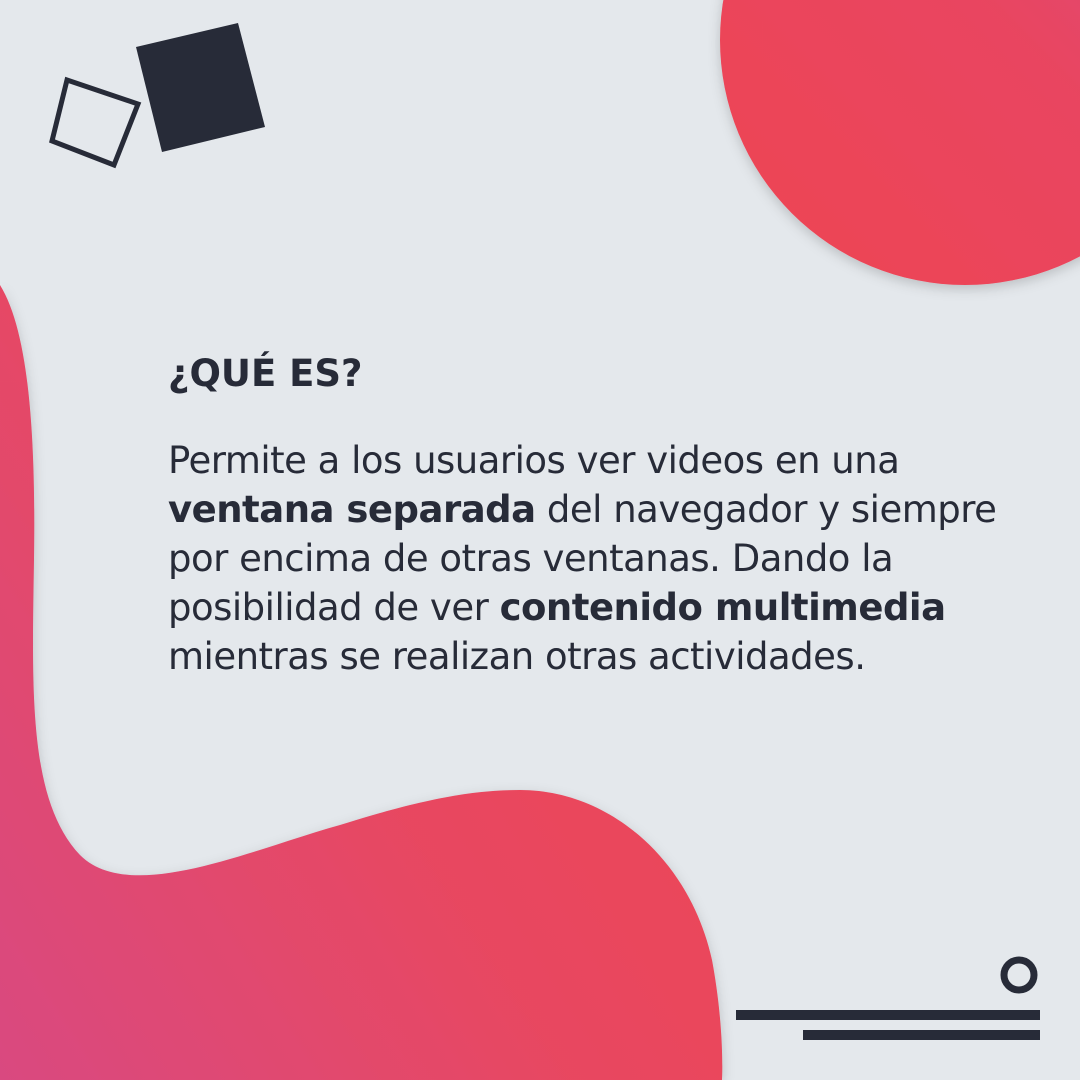 This screenshot has height=1080, width=1080. I want to click on line-long, so click(888, 1015).